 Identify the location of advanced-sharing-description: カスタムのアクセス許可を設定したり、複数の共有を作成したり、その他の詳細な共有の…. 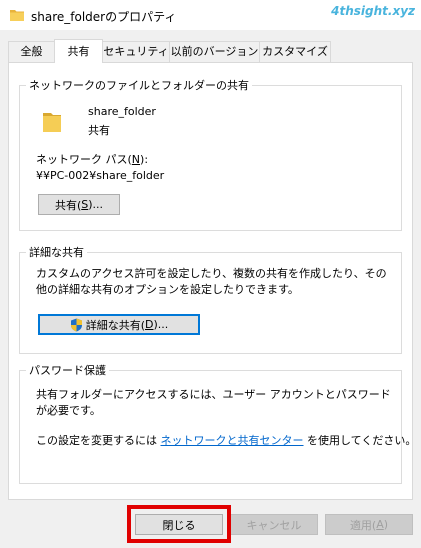
(211, 281).